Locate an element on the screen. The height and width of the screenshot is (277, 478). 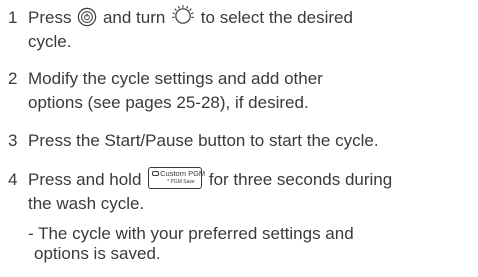
step-text-part: and turn is located at coordinates (134, 17).